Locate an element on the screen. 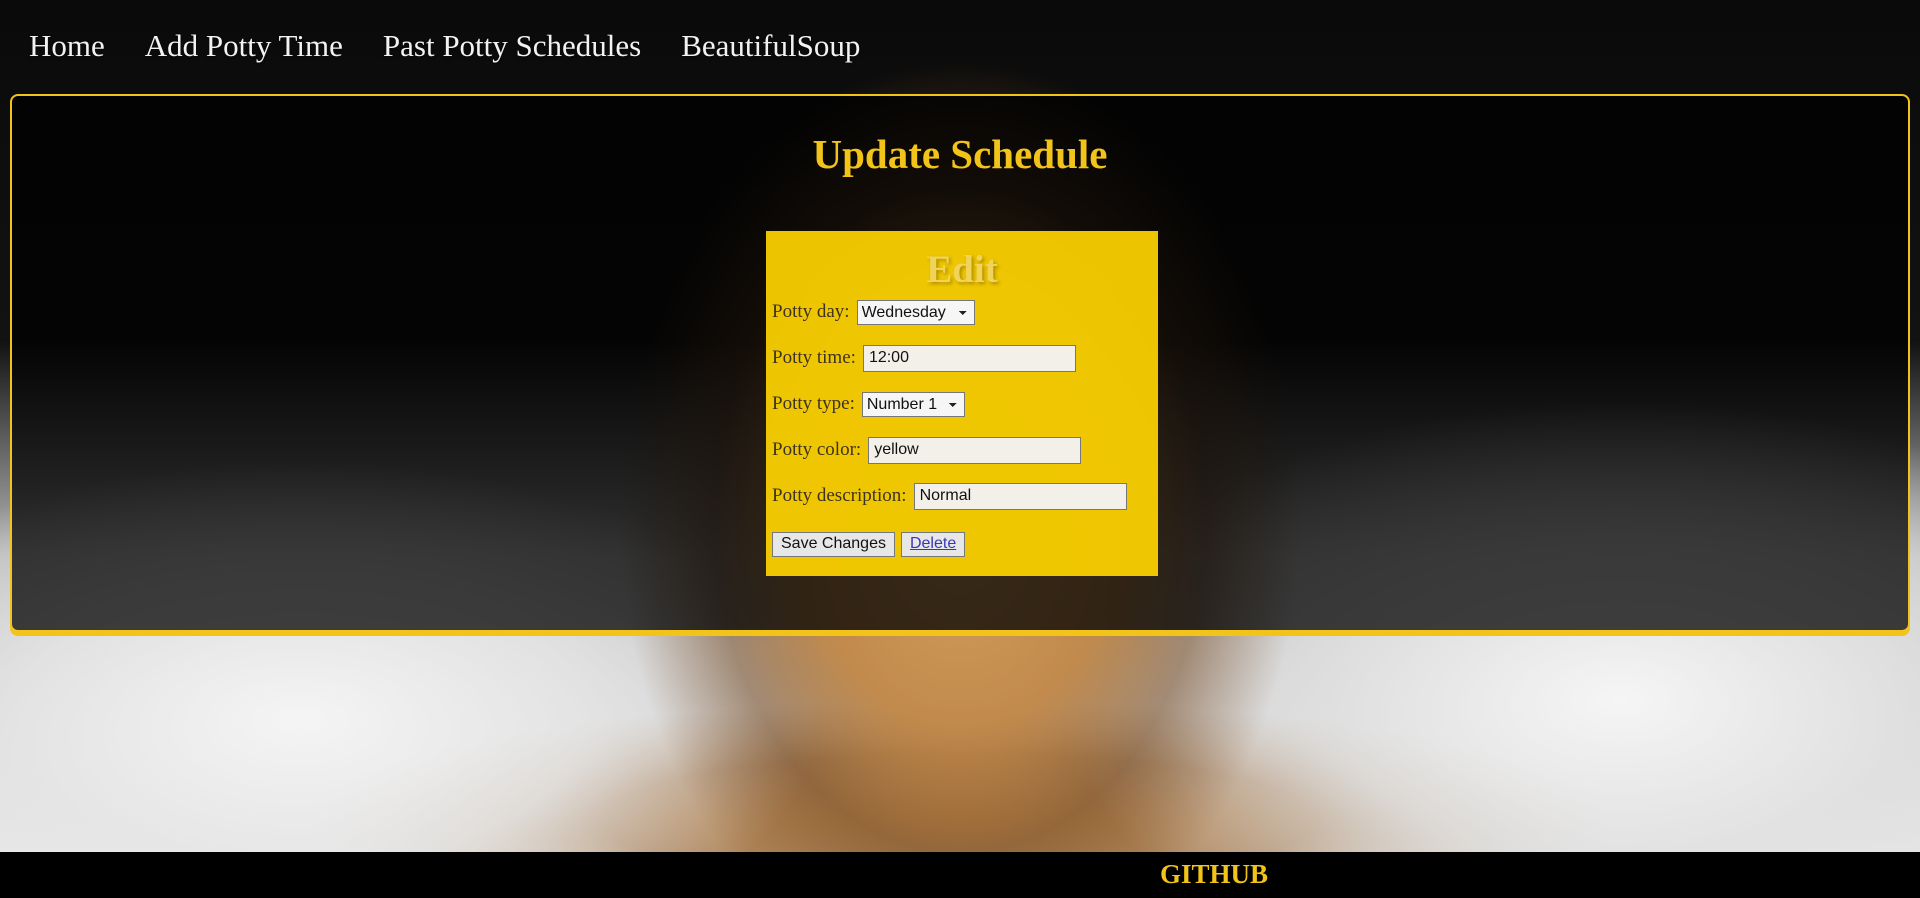 This screenshot has width=1920, height=898. potty-time-row: Potty time: is located at coordinates (962, 358).